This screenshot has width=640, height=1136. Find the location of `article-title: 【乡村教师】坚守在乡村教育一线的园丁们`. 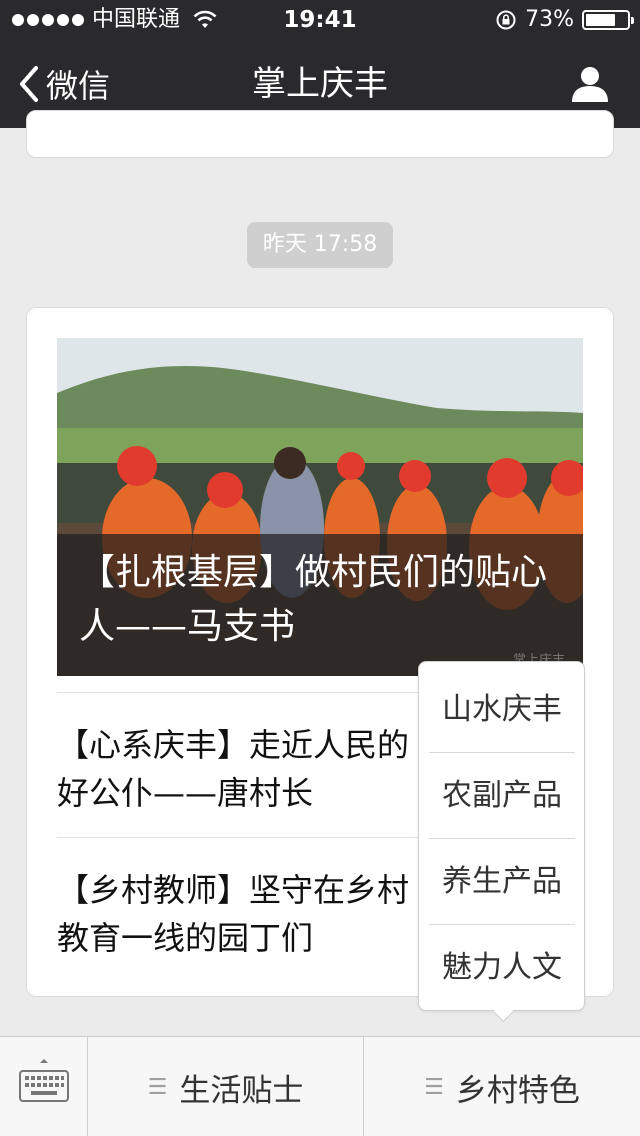

article-title: 【乡村教师】坚守在乡村教育一线的园丁们 is located at coordinates (233, 914).